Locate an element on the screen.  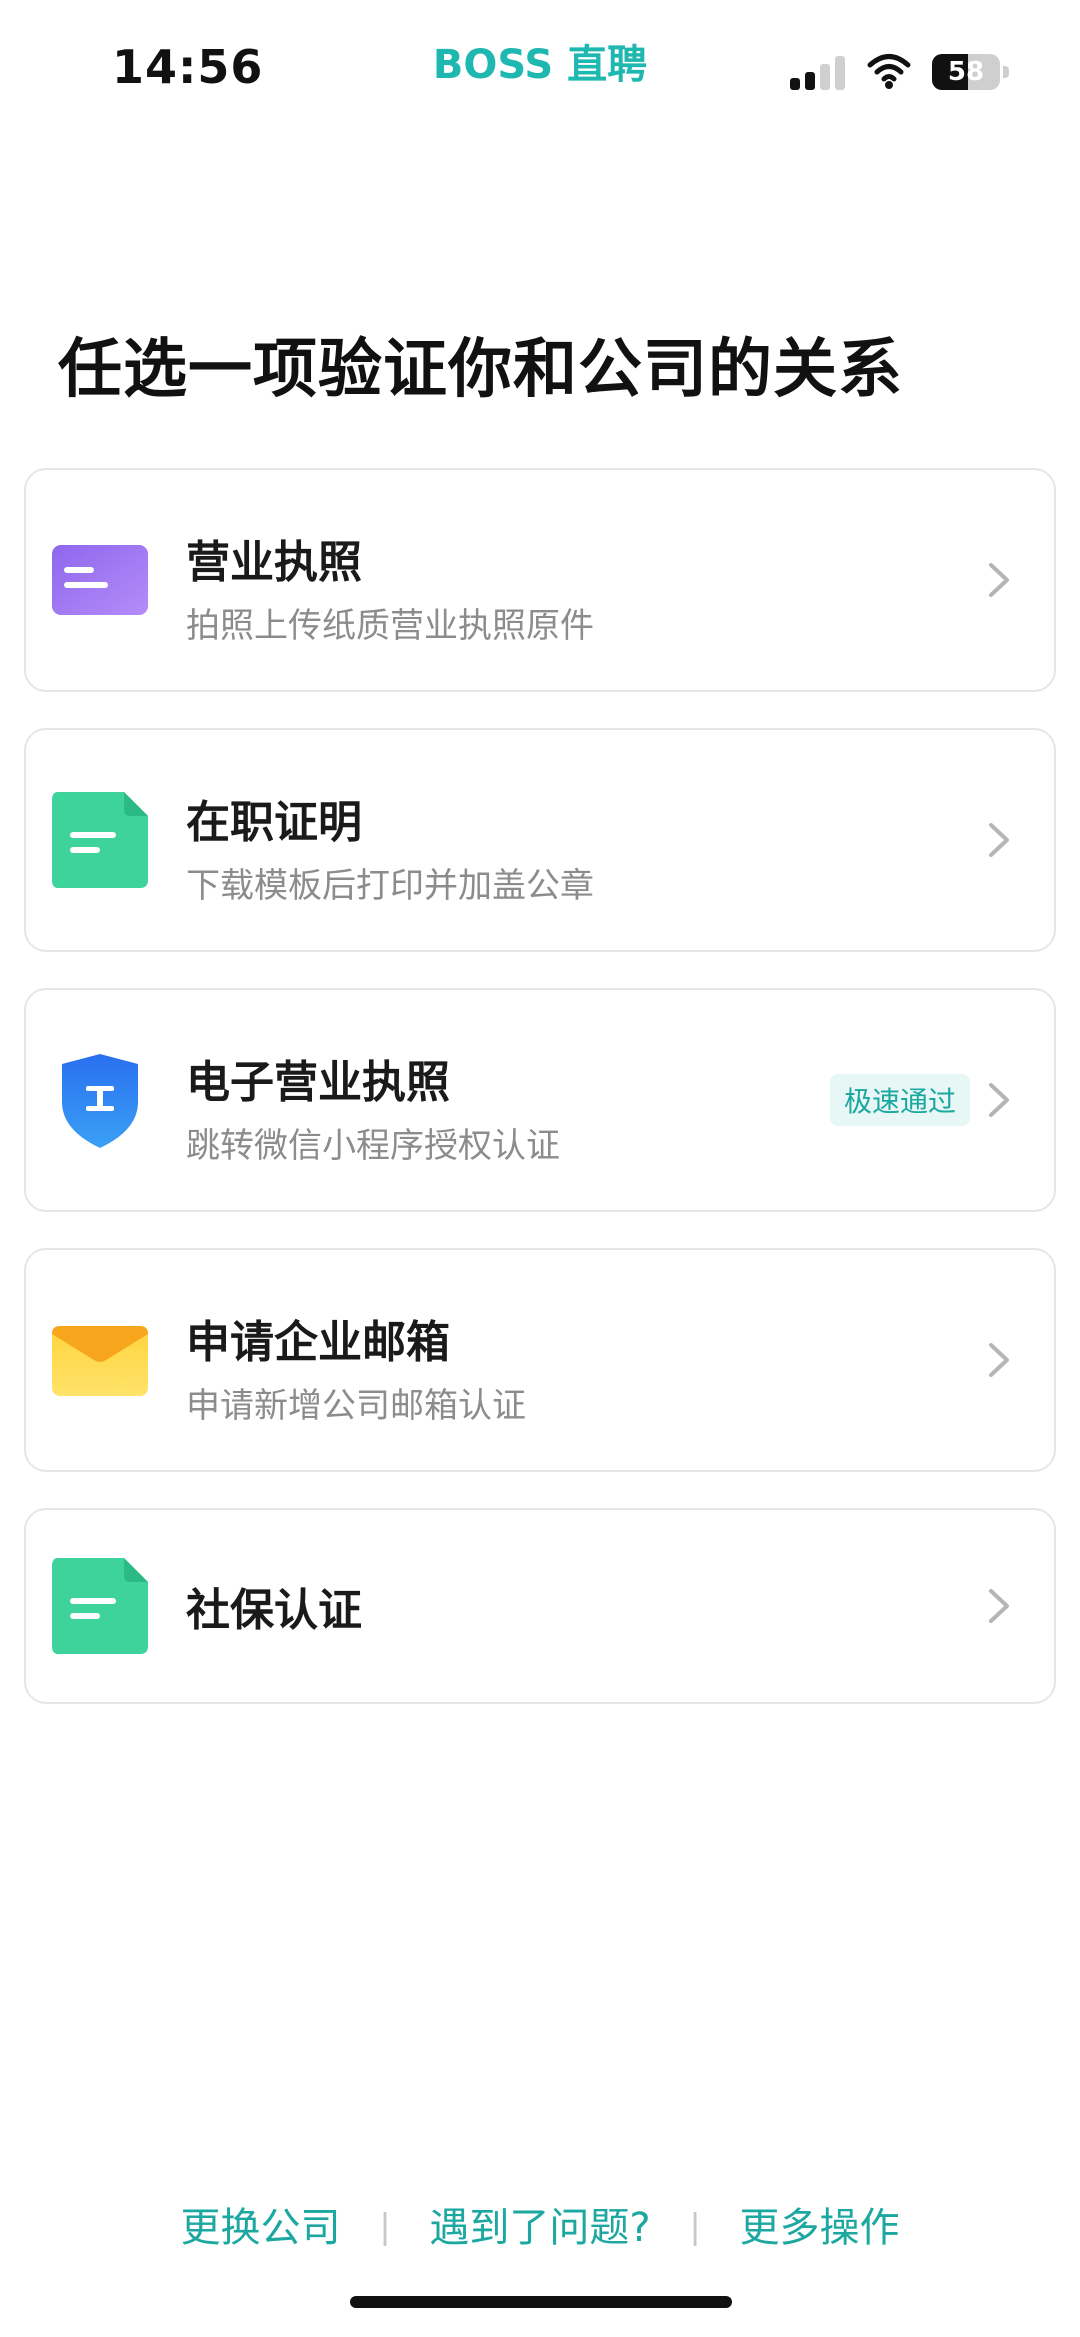
battery-level: 58 is located at coordinates (966, 72).